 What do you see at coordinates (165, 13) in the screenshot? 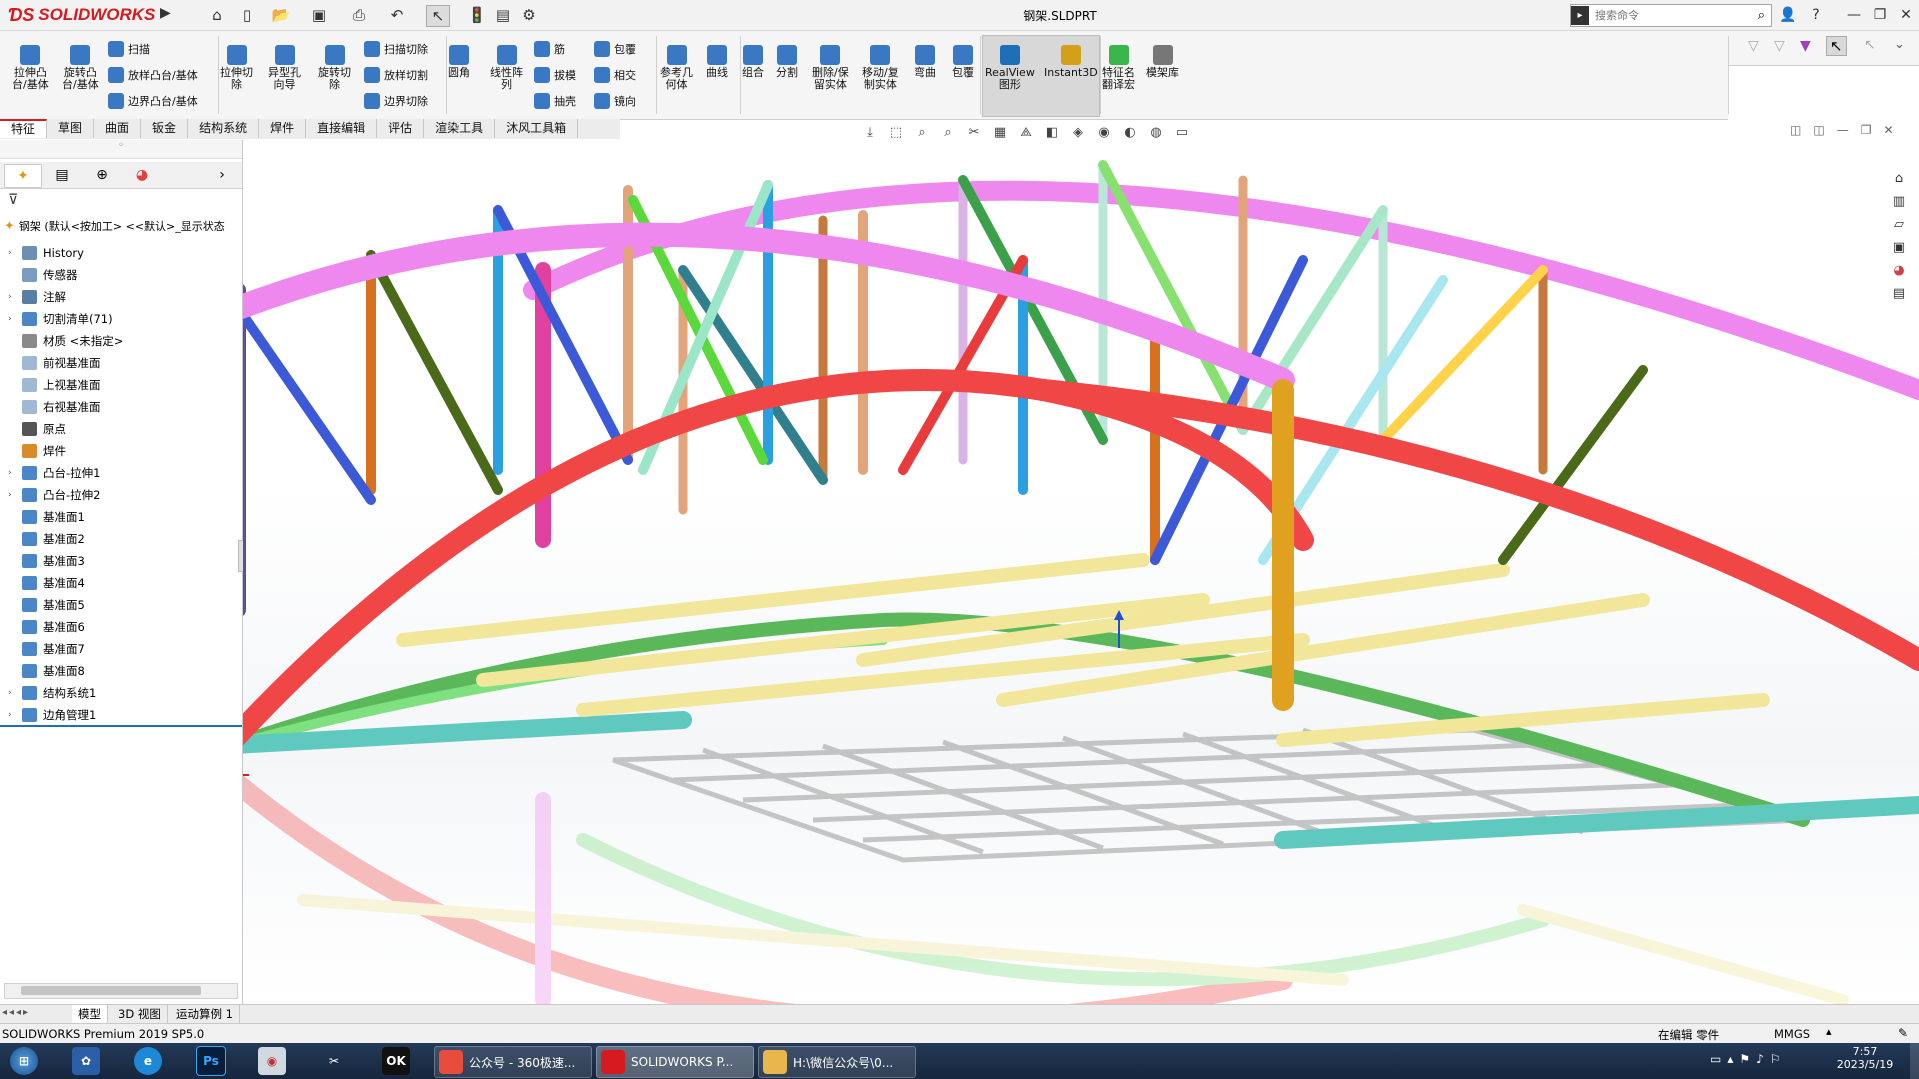
I see `menu-expand-icon: ▶` at bounding box center [165, 13].